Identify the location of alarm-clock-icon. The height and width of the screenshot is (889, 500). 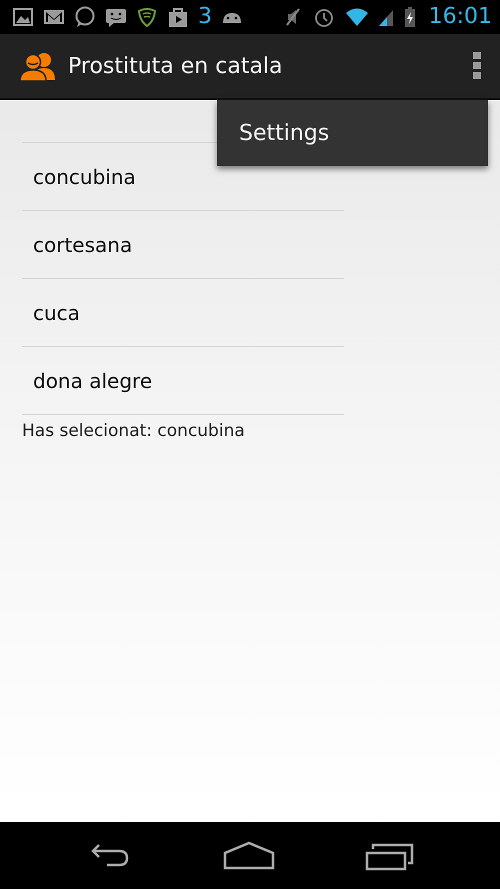
(323, 17).